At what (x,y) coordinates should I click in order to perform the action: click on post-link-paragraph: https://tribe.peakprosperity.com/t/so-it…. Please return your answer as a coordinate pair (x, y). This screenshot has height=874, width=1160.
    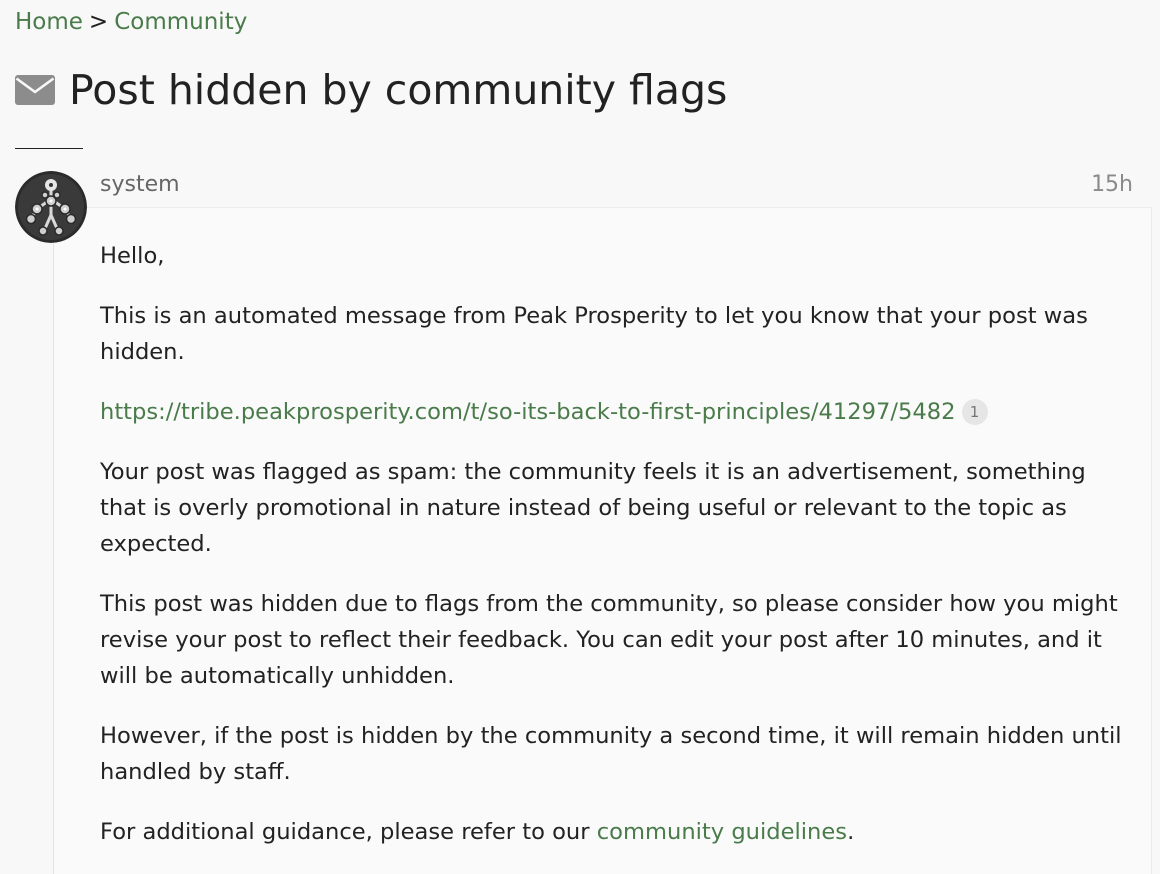
    Looking at the image, I should click on (615, 412).